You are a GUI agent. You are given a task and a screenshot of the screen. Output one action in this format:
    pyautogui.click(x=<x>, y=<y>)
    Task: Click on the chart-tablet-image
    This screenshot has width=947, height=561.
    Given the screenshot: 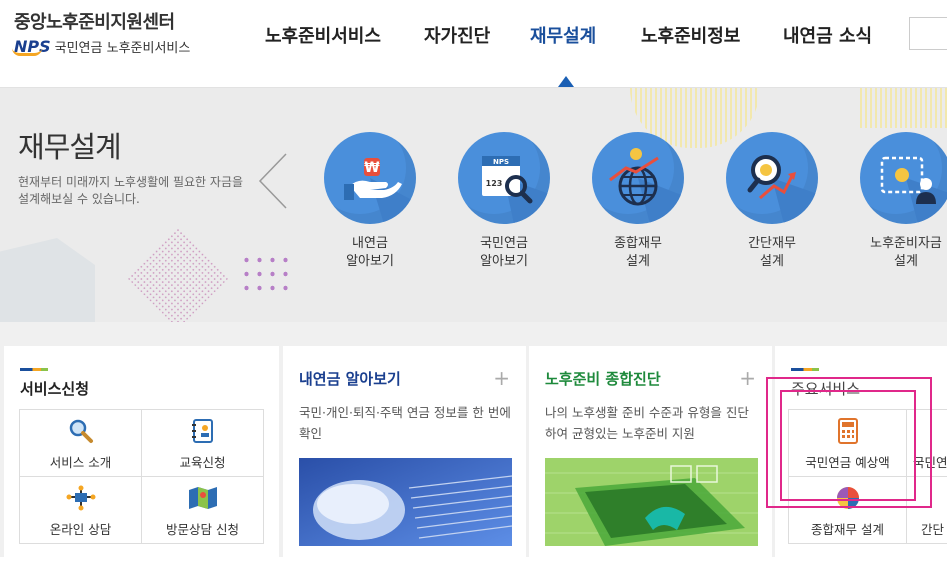 What is the action you would take?
    pyautogui.click(x=651, y=502)
    